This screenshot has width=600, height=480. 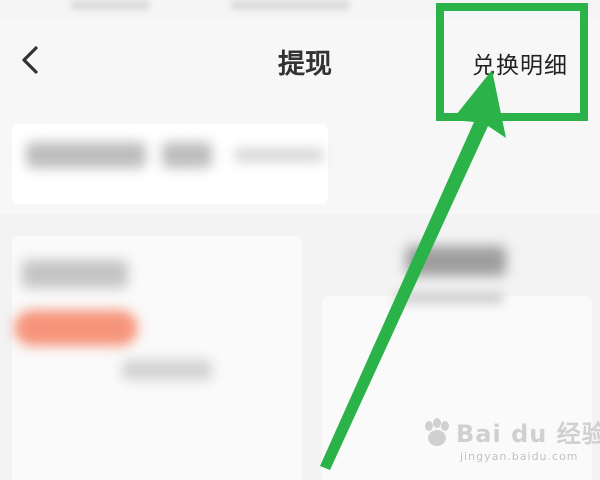 I want to click on blurred-amount, so click(x=456, y=261).